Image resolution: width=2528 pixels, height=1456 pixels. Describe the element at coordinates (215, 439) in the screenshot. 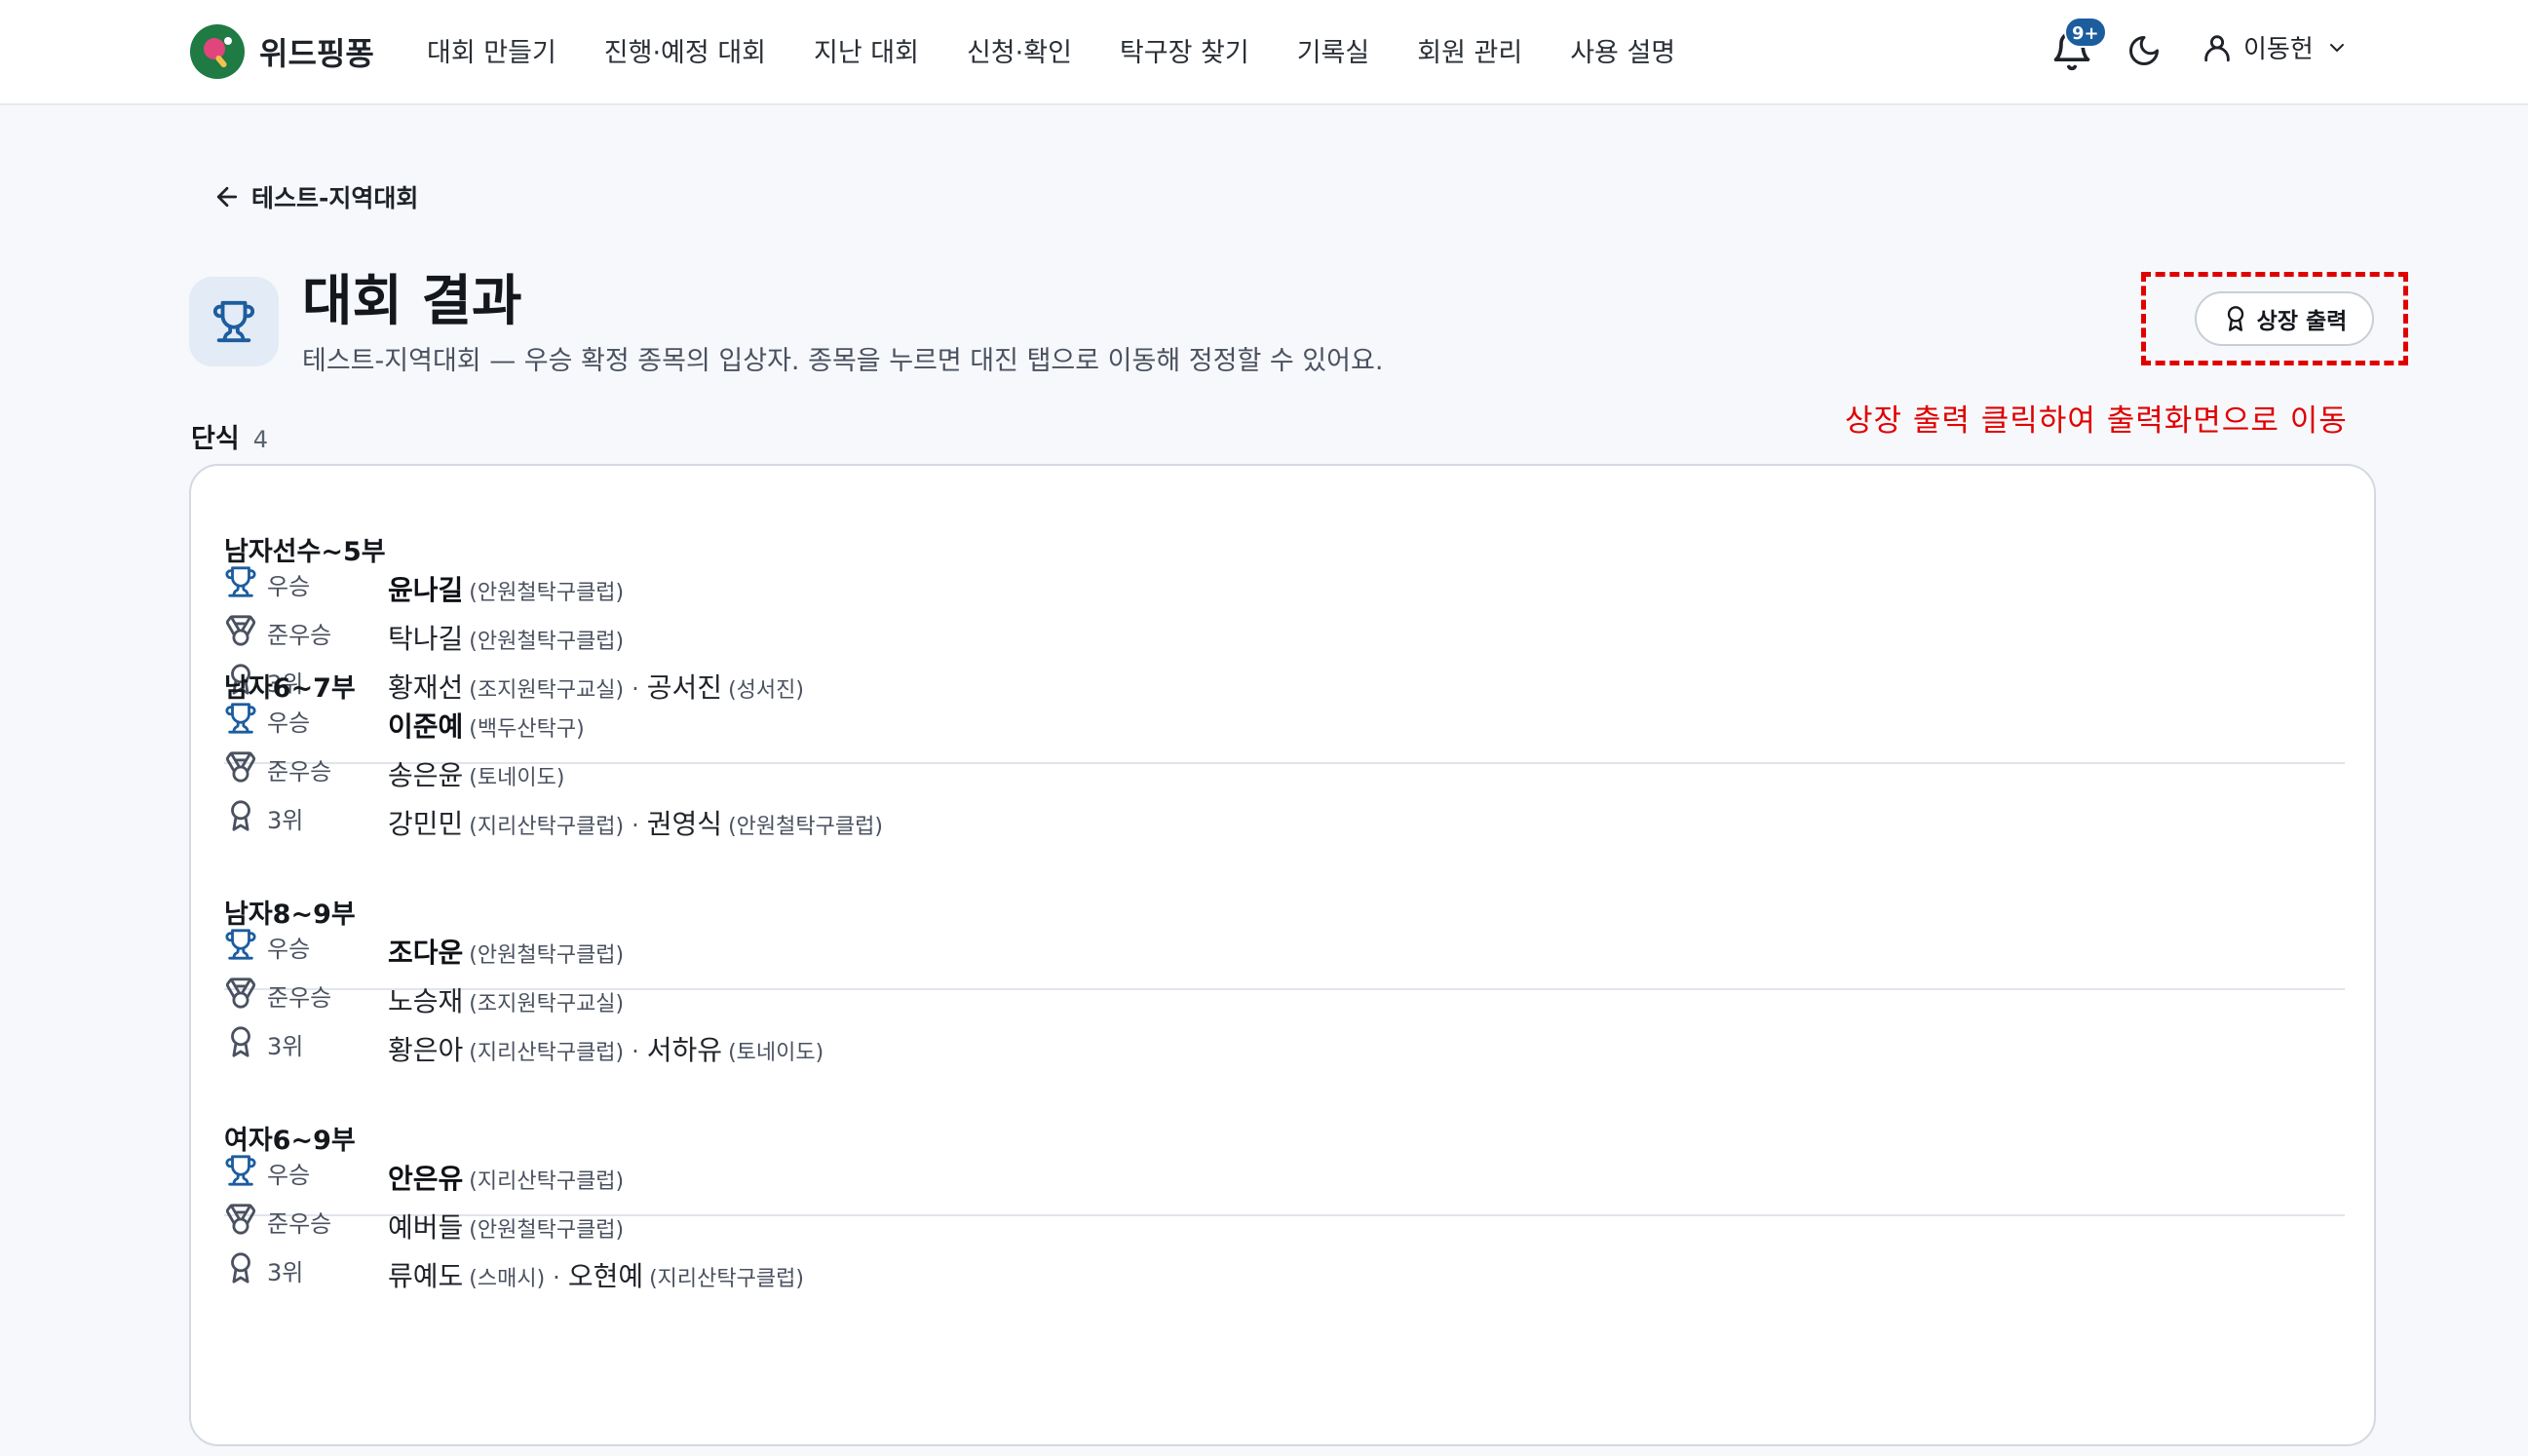

I see `section-title: 단식` at that location.